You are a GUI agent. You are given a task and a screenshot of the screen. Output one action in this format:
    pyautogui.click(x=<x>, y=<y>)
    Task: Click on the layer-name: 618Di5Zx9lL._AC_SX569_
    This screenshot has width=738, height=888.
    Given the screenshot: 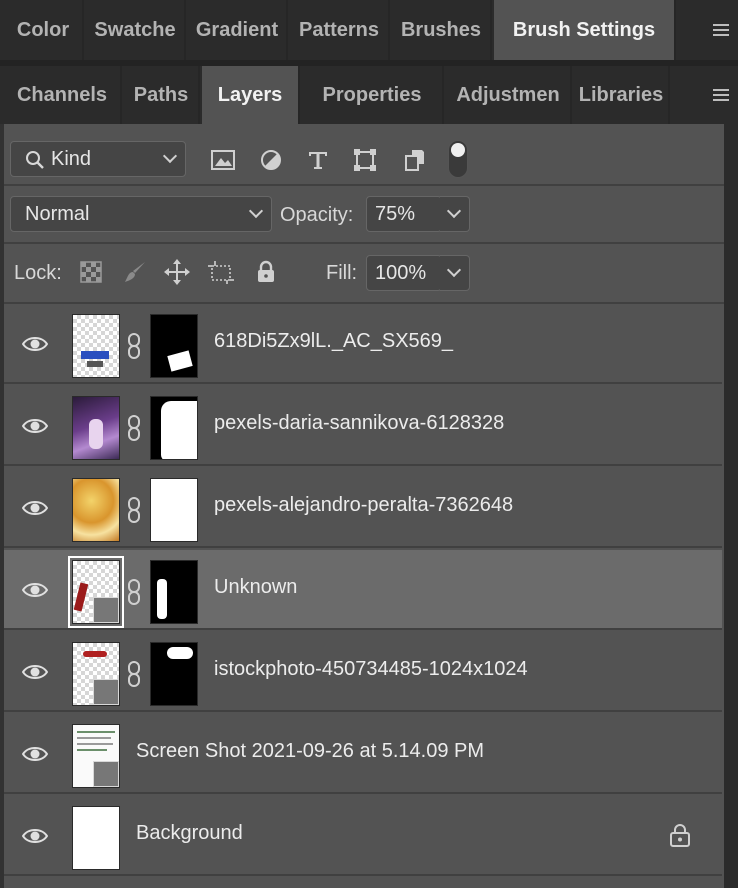 What is the action you would take?
    pyautogui.click(x=333, y=341)
    